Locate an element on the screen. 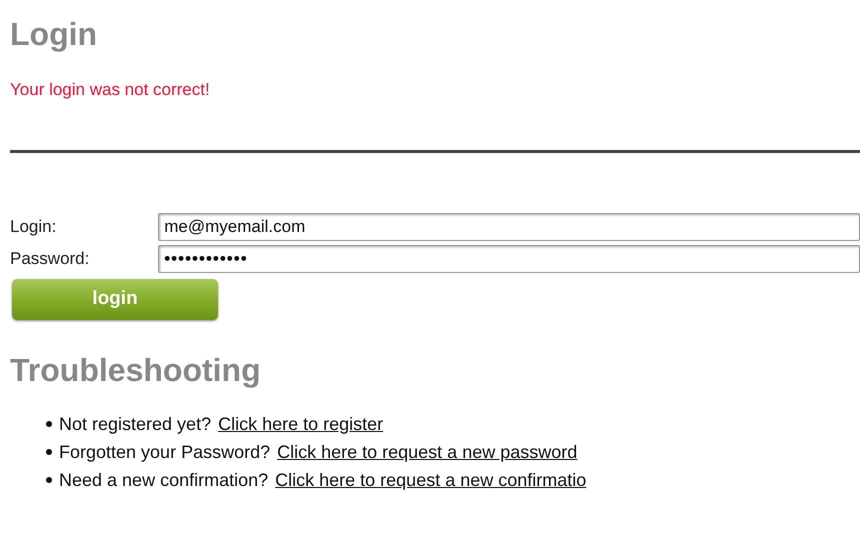 Image resolution: width=860 pixels, height=553 pixels. help-text: Need a new confirmation? is located at coordinates (163, 480).